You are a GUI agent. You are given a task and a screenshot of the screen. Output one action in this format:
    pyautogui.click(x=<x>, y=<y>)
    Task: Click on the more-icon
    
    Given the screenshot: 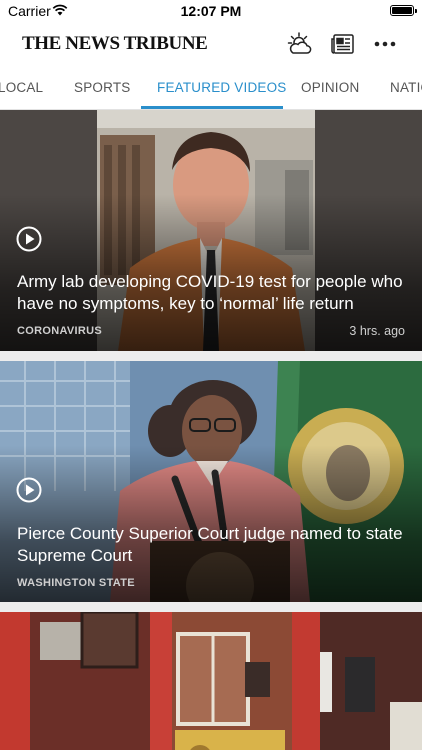 What is the action you would take?
    pyautogui.click(x=385, y=44)
    